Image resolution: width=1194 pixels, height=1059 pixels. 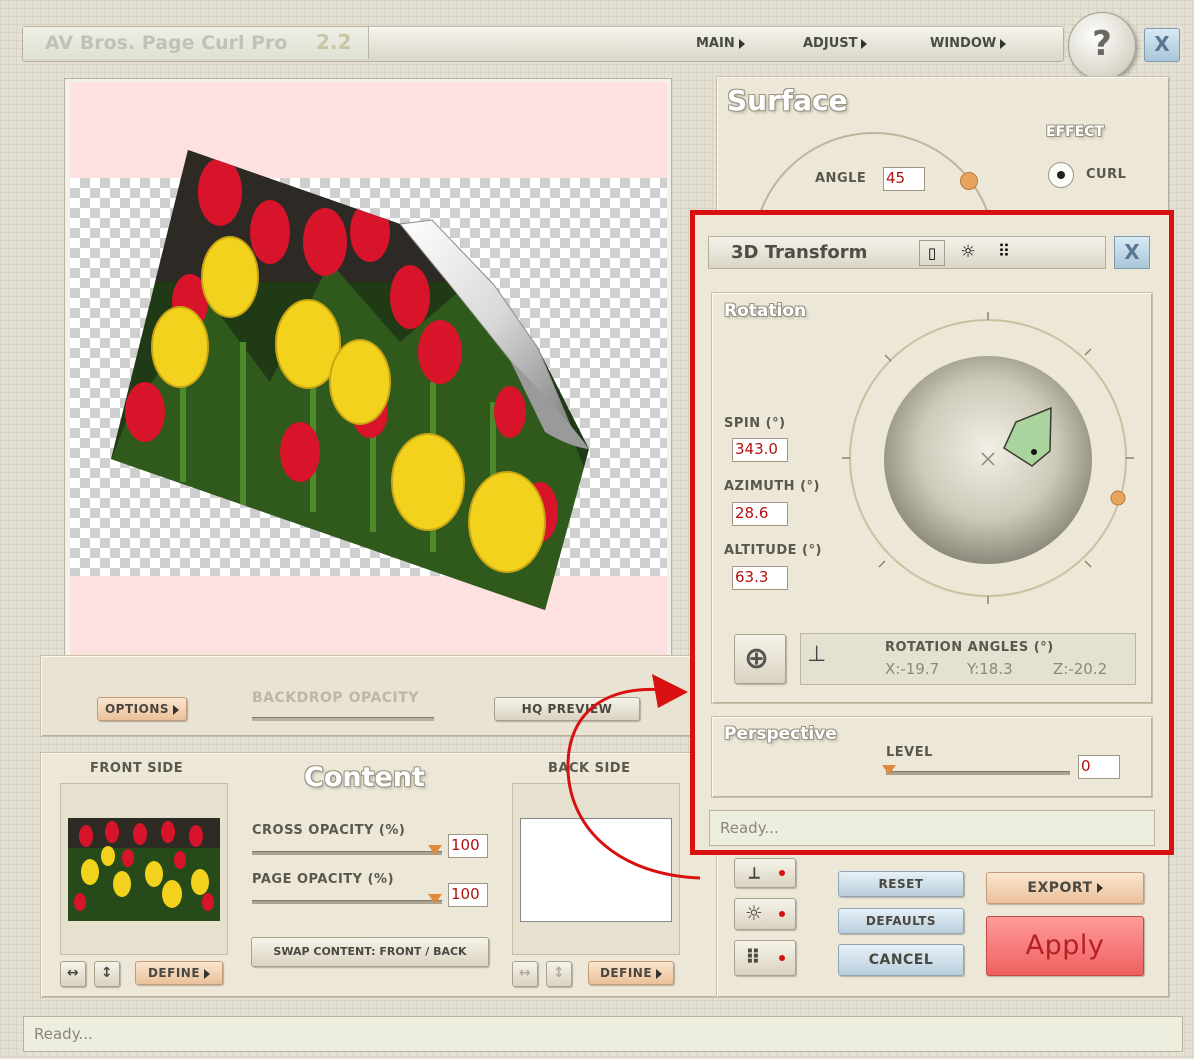 I want to click on azimuth-label: AZIMUTH (°), so click(x=772, y=486).